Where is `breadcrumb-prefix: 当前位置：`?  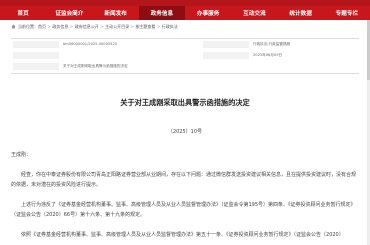 breadcrumb-prefix: 当前位置： is located at coordinates (28, 26).